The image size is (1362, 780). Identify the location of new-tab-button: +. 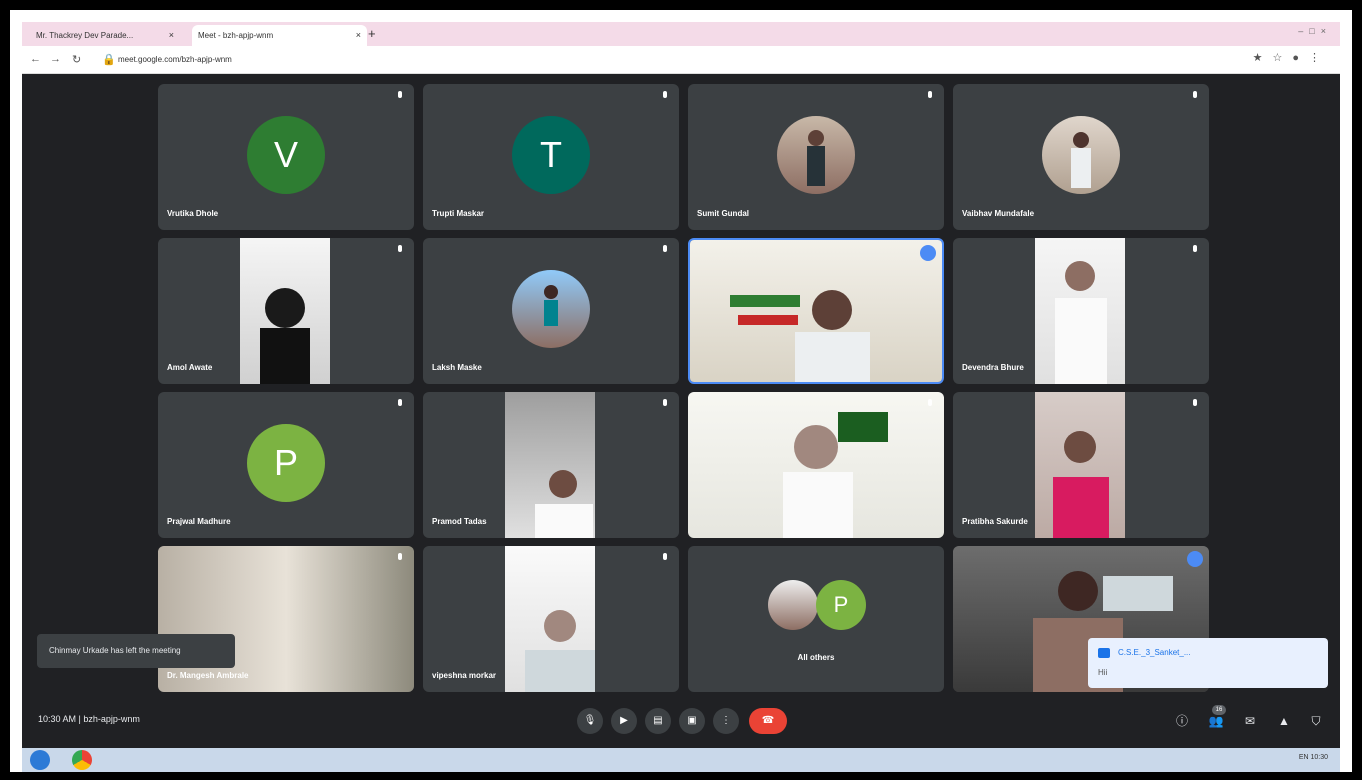
(372, 33).